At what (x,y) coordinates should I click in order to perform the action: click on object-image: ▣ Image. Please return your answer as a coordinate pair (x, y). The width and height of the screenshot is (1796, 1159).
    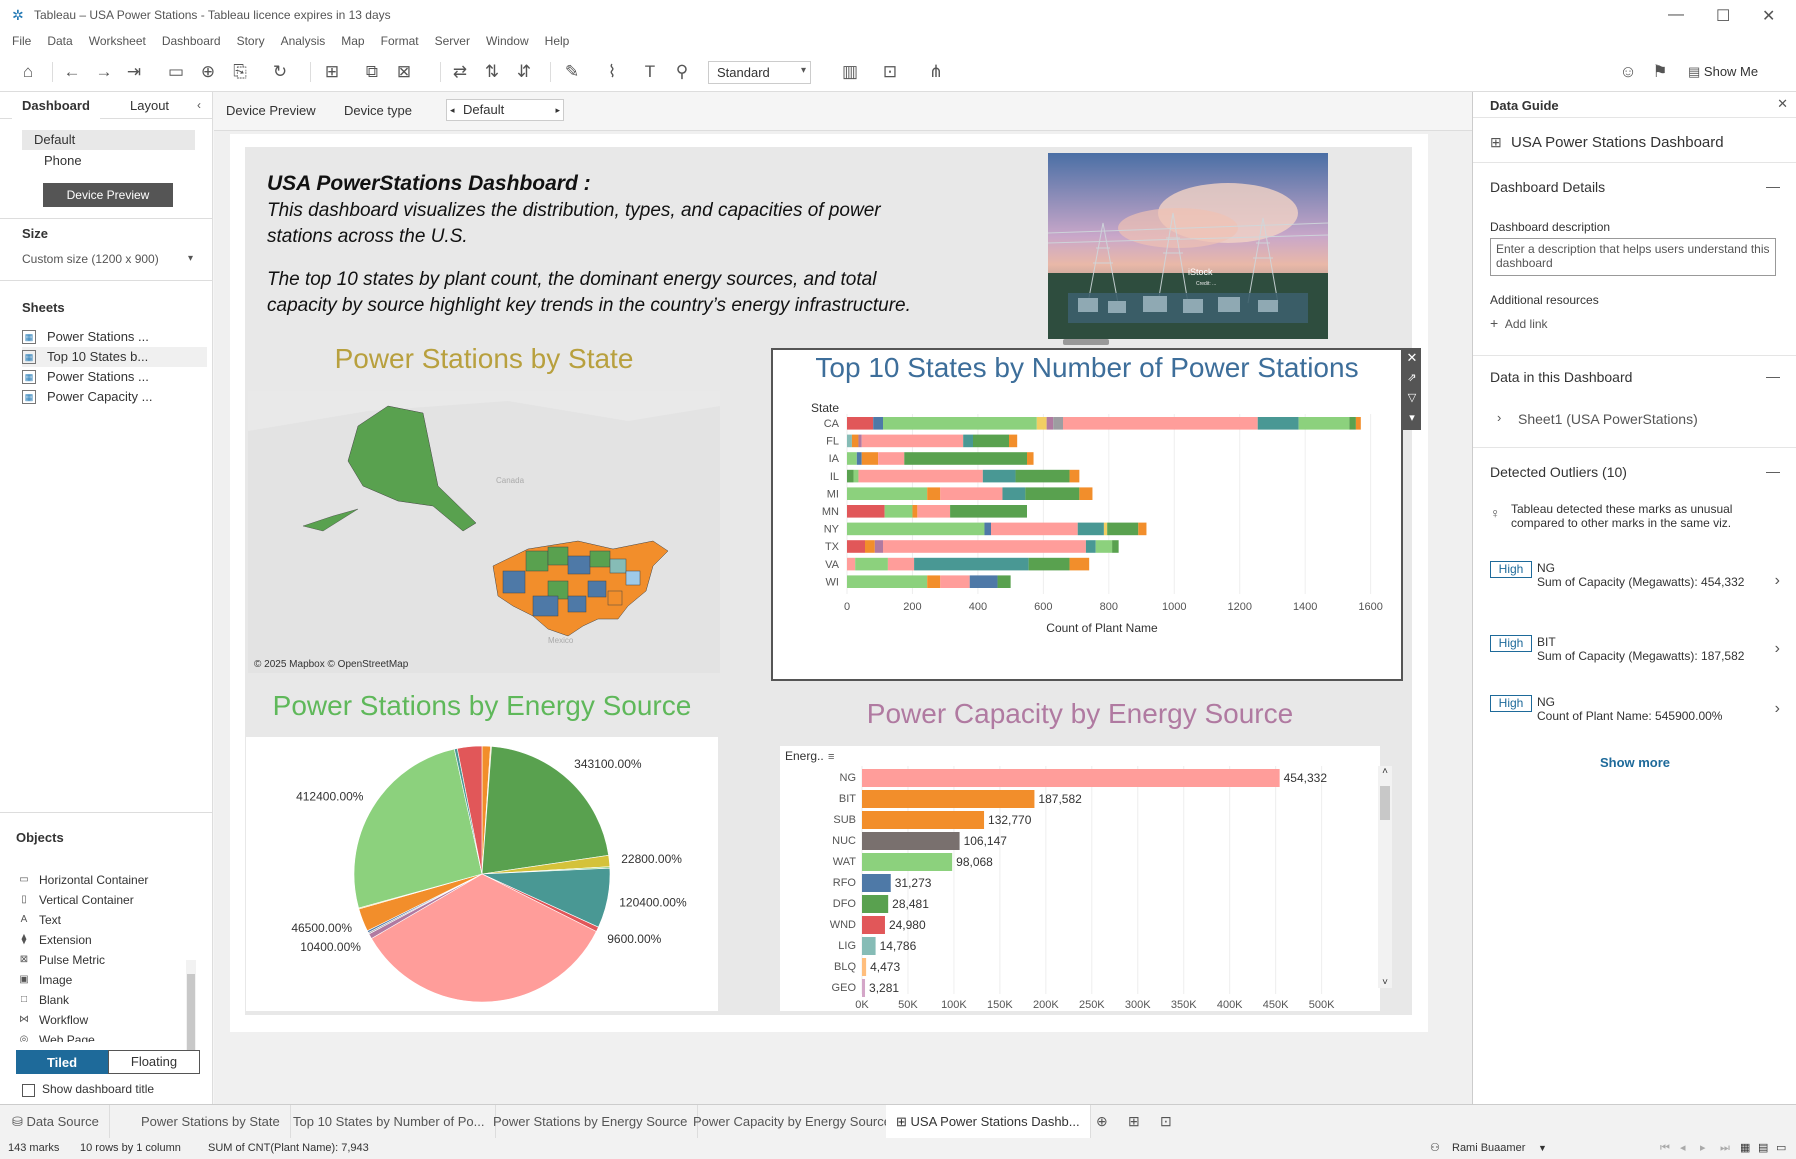
    Looking at the image, I should click on (103, 980).